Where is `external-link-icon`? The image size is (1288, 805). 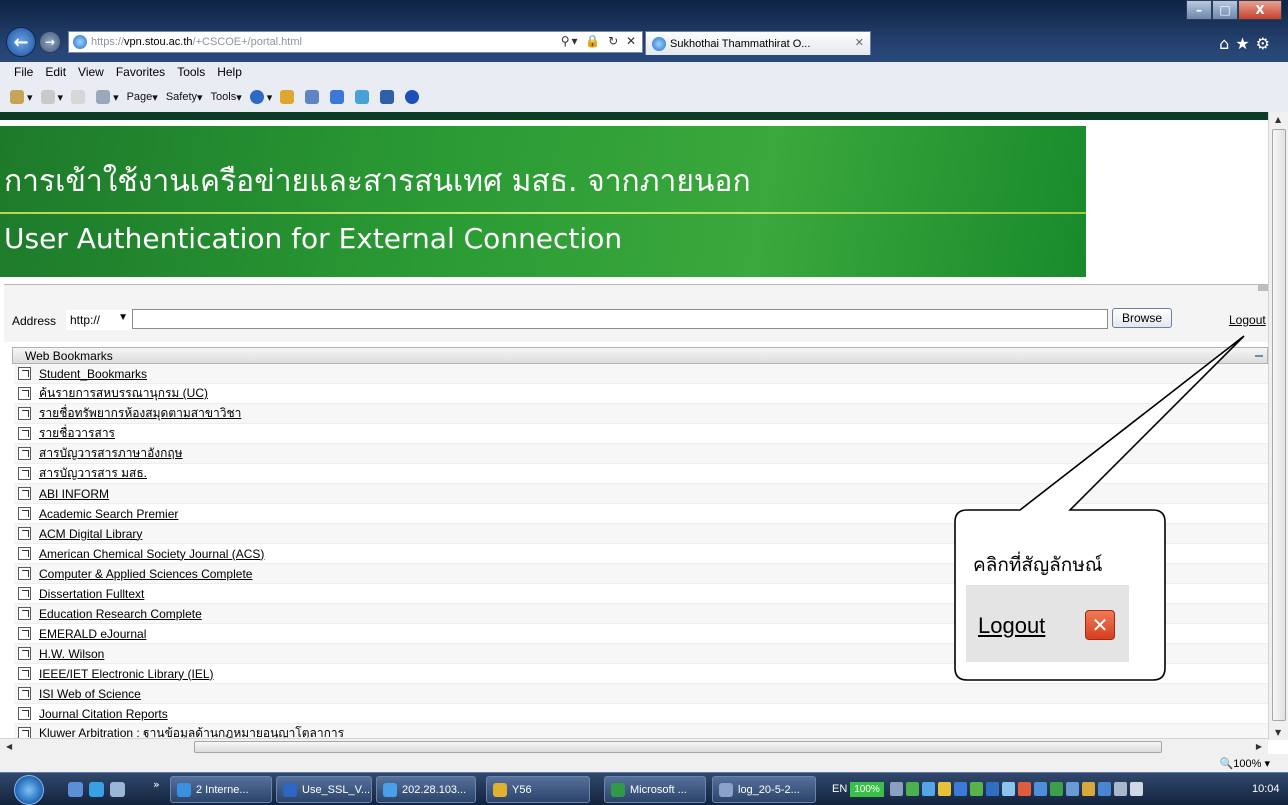
external-link-icon is located at coordinates (24, 533).